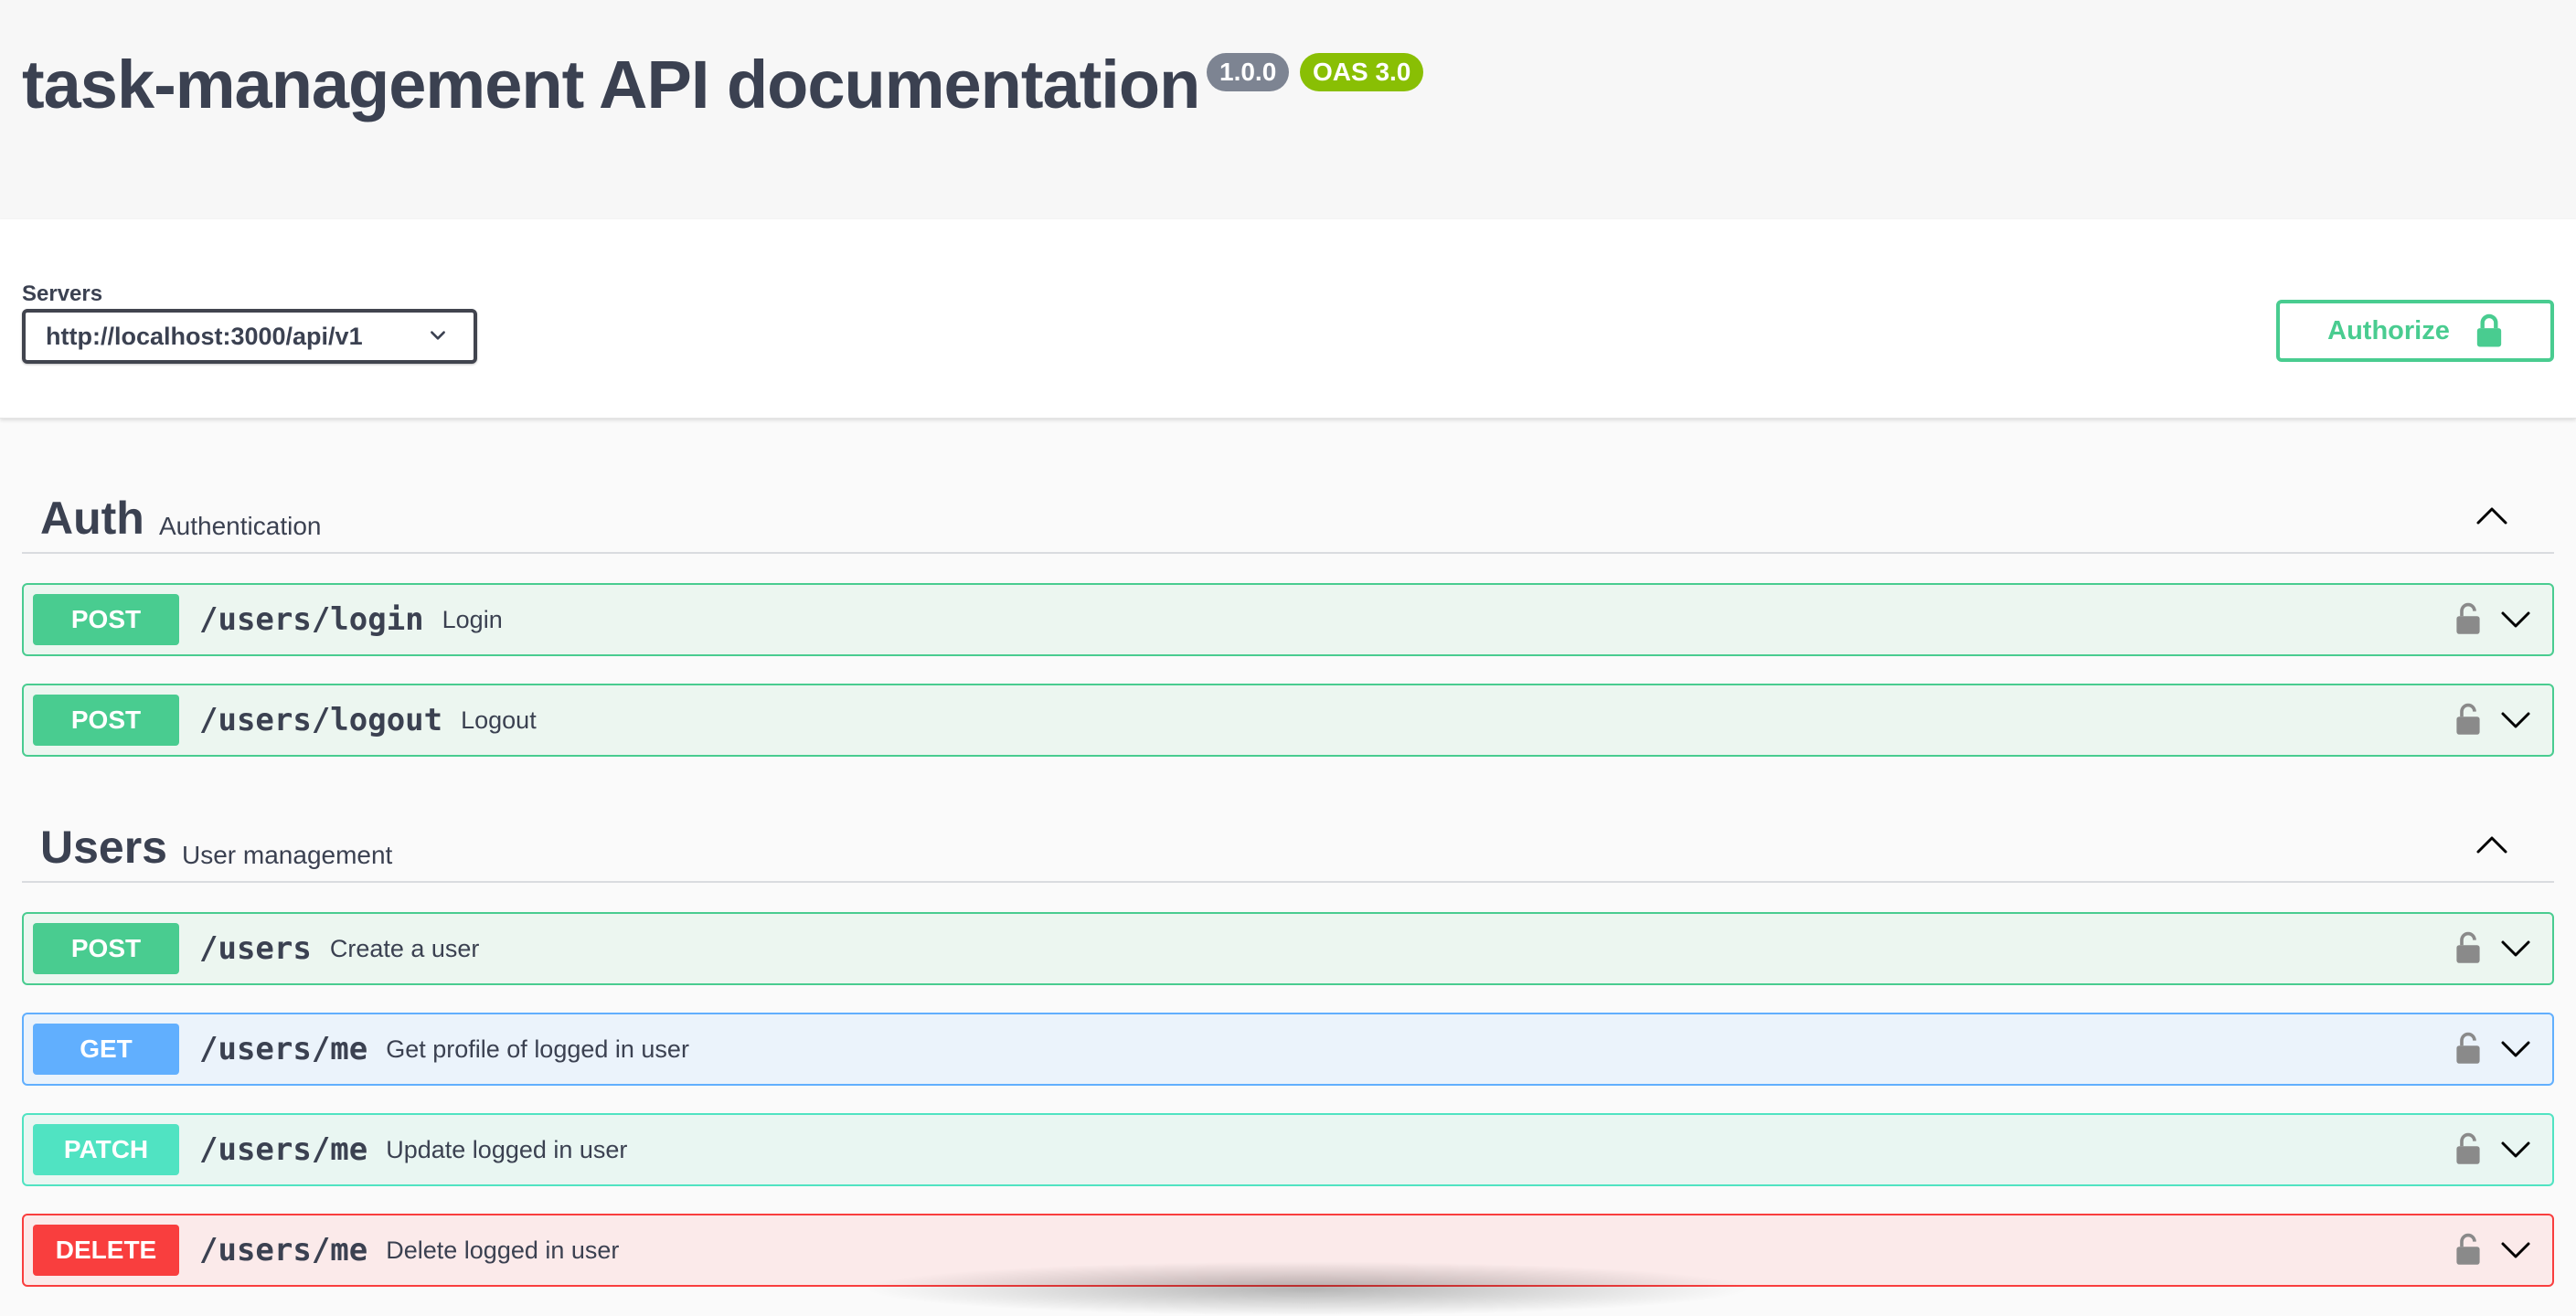 The image size is (2576, 1316). What do you see at coordinates (204, 336) in the screenshot?
I see `servers-select-value: http://localhost:3000/api/v1` at bounding box center [204, 336].